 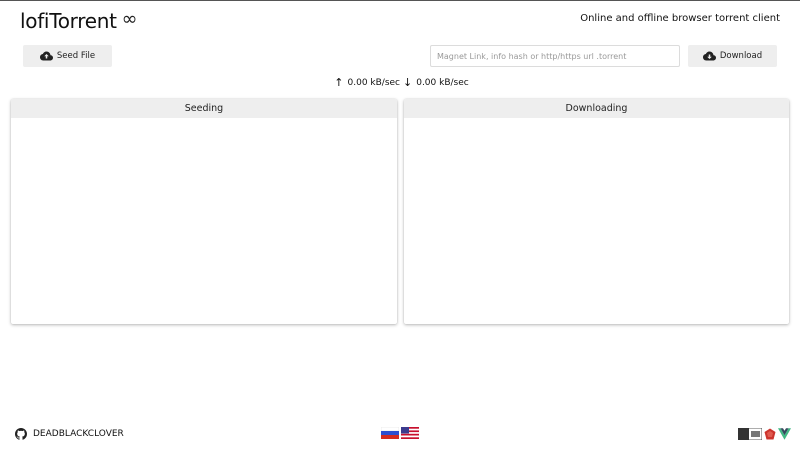 I want to click on github-icon, so click(x=21, y=434).